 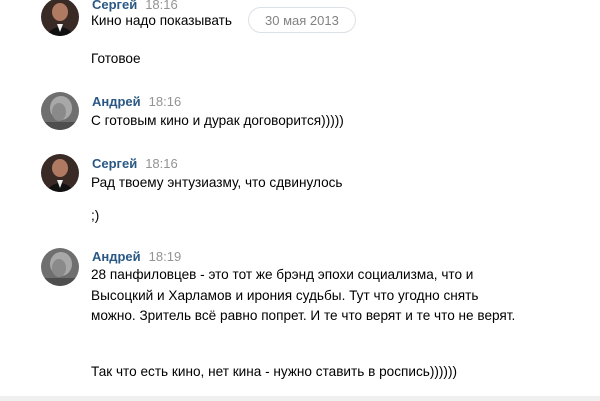 What do you see at coordinates (165, 256) in the screenshot?
I see `timestamp: 18:19` at bounding box center [165, 256].